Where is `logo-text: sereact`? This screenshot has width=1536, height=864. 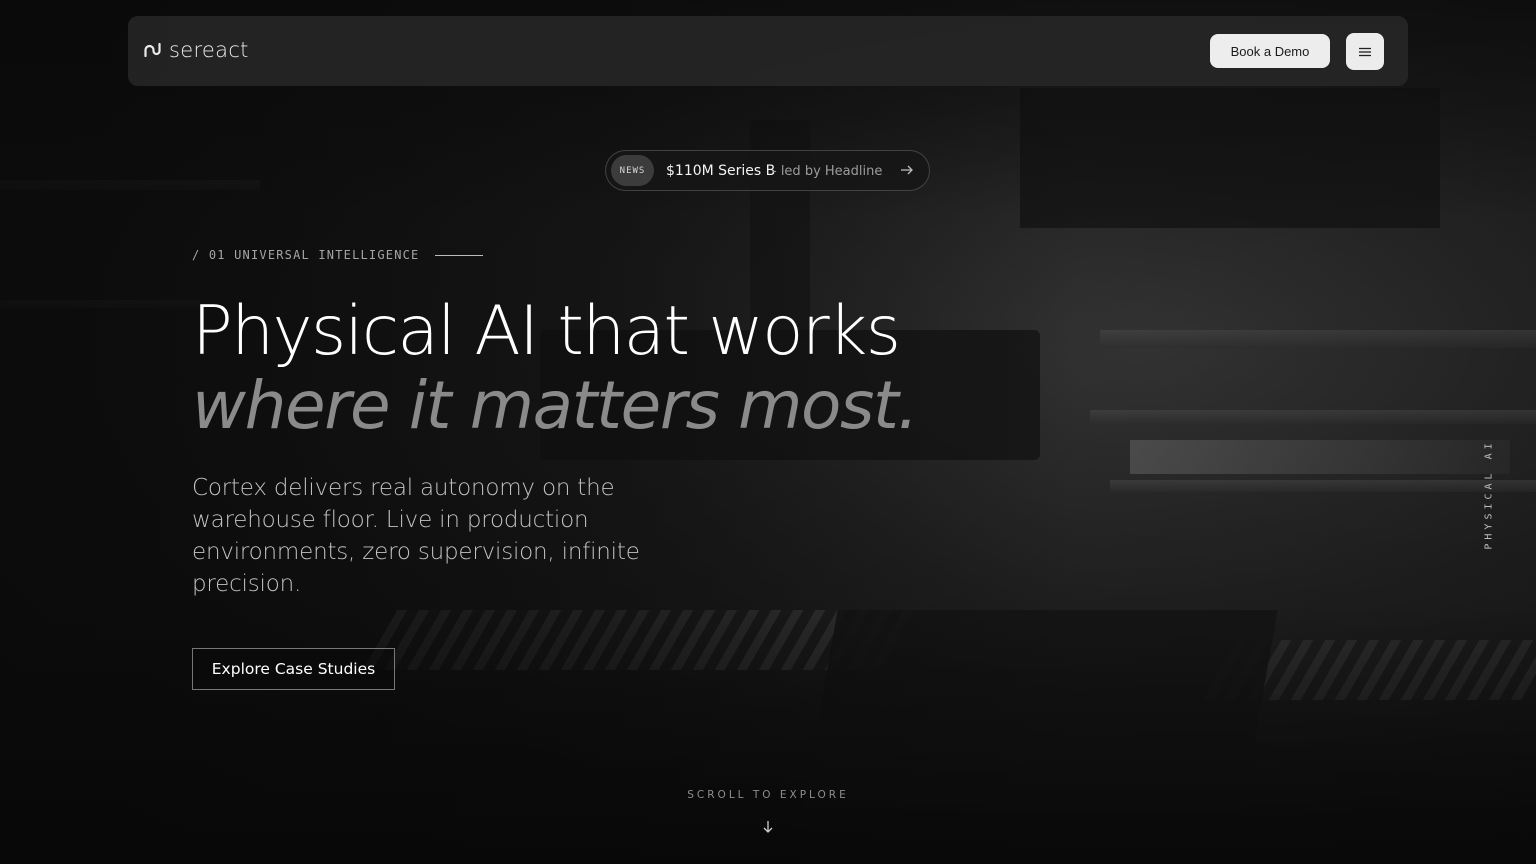 logo-text: sereact is located at coordinates (209, 50).